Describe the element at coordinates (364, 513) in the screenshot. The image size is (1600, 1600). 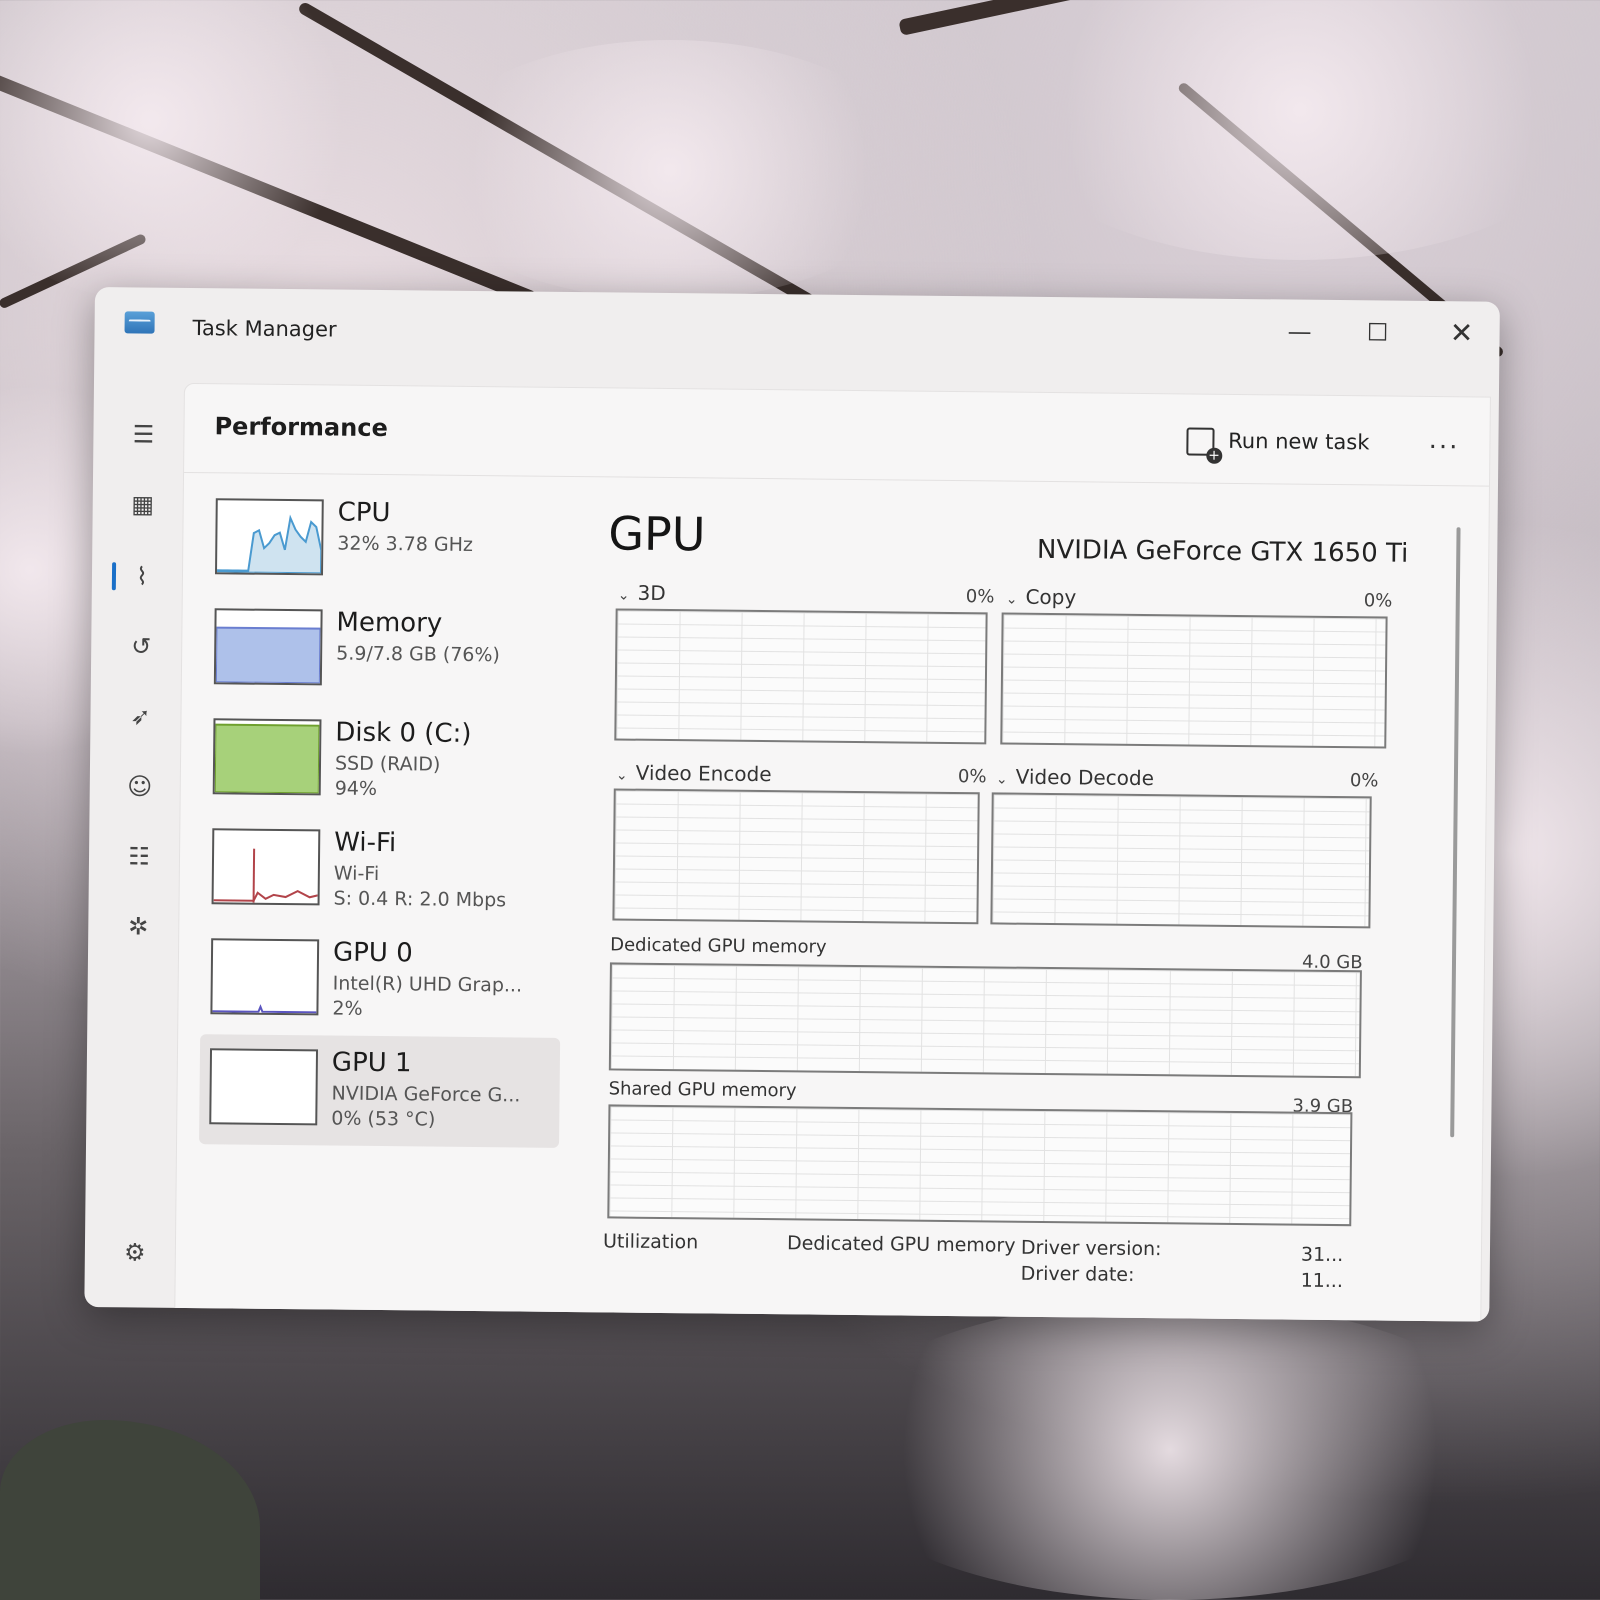
I see `resource-name: CPU` at that location.